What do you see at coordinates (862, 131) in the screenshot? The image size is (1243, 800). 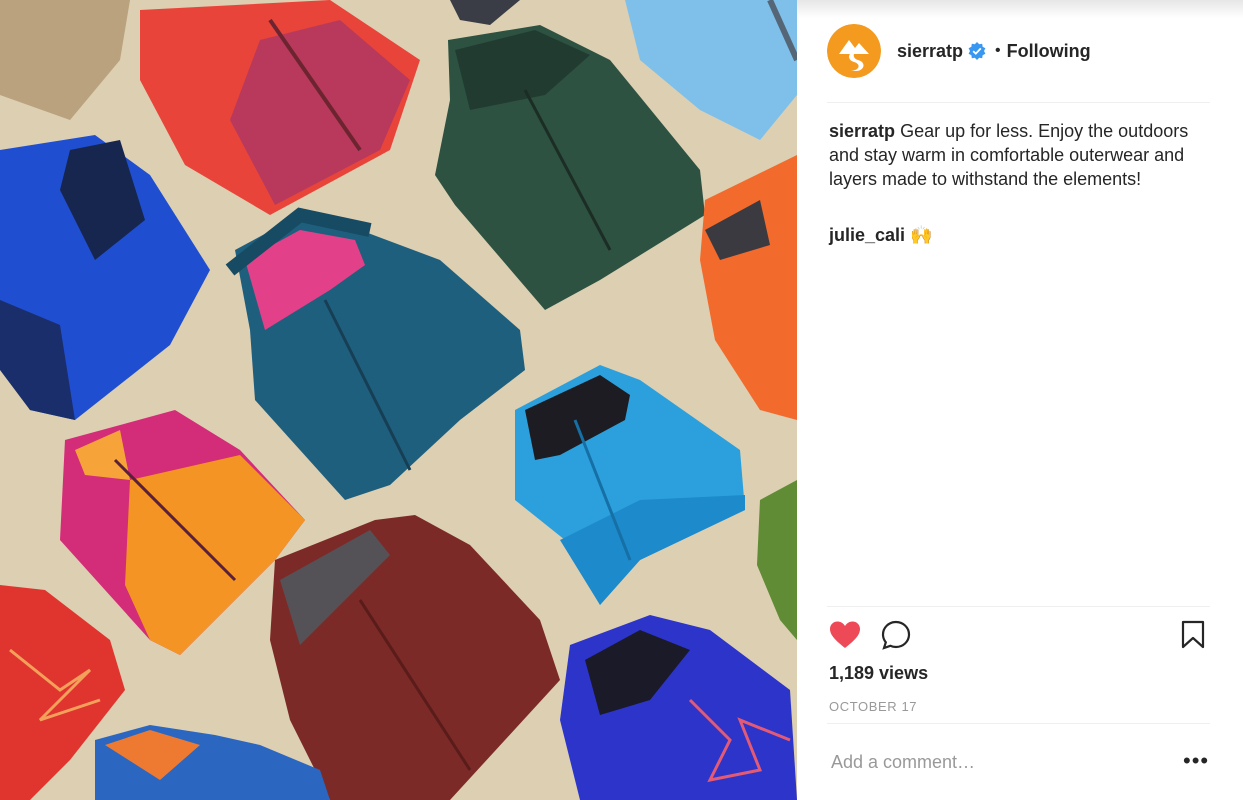 I see `caption-username: sierratp` at bounding box center [862, 131].